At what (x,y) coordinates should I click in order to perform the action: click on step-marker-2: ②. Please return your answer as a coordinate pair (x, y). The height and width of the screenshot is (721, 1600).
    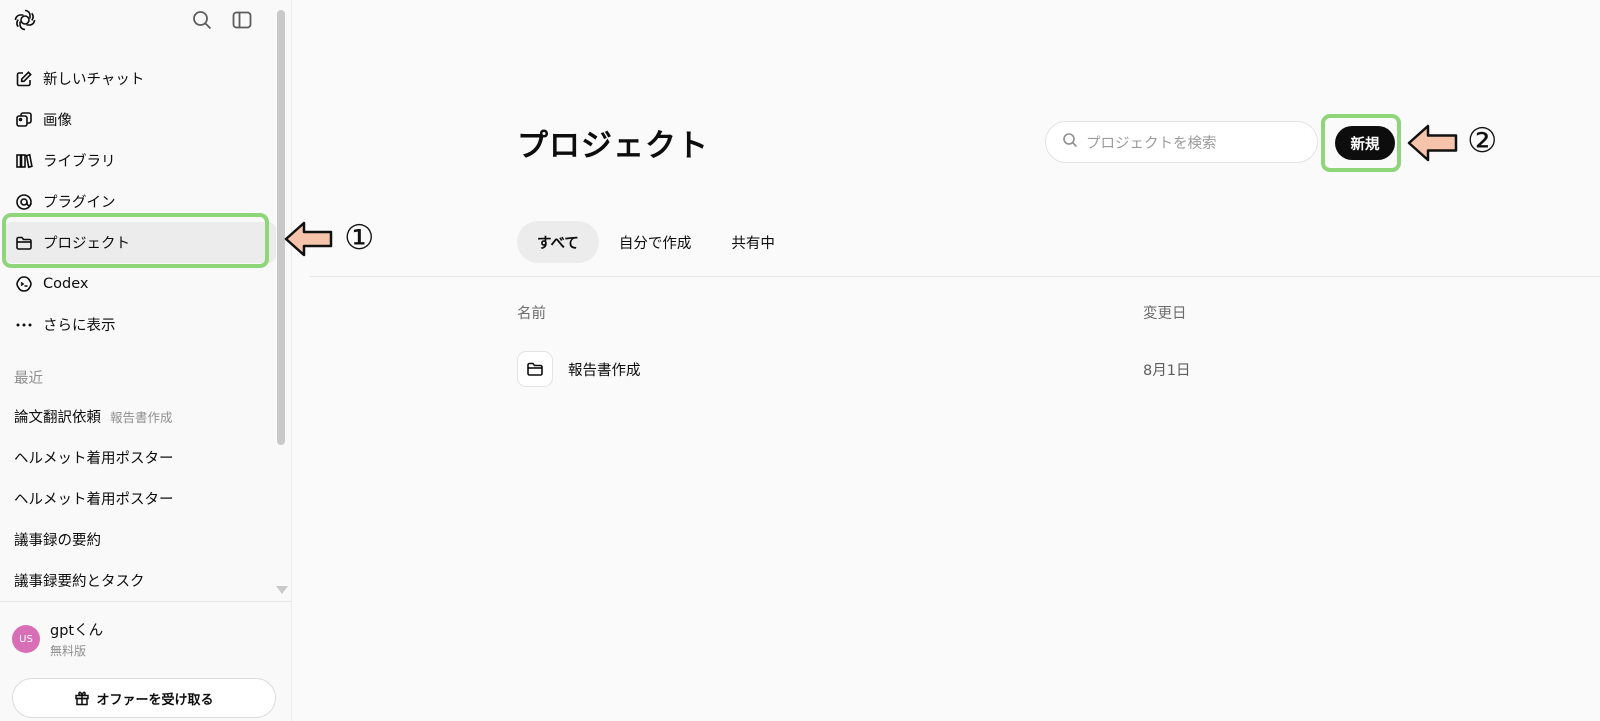
    Looking at the image, I should click on (1482, 141).